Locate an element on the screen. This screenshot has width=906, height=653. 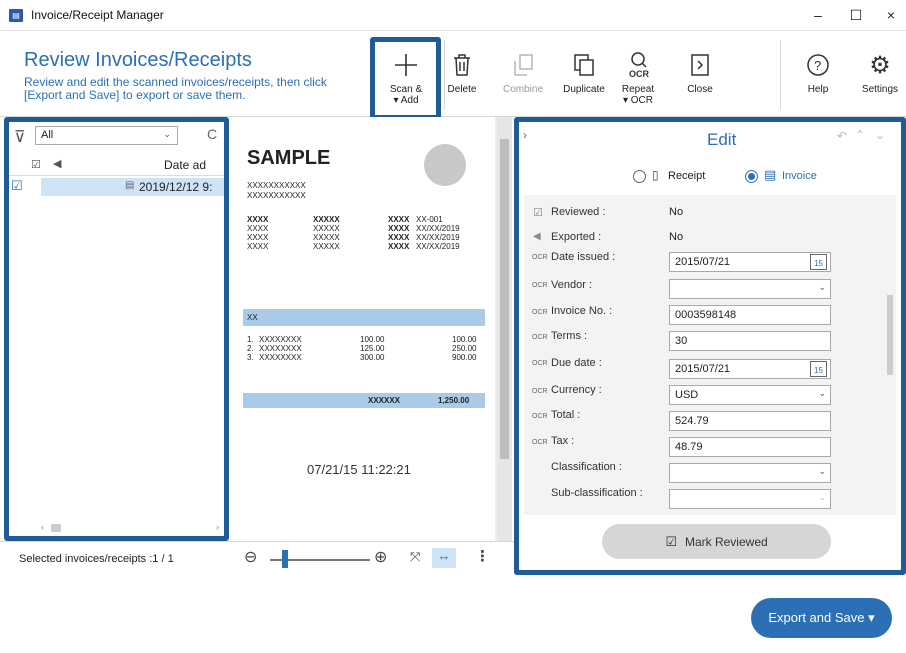
currency-select: USD ⌄ is located at coordinates (750, 395).